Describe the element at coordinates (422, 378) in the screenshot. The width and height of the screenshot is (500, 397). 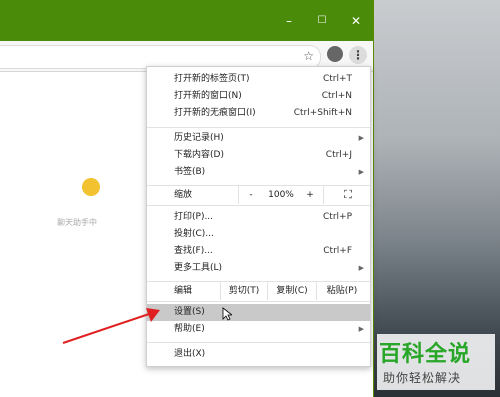
I see `watermark-subtitle: 助你轻松解决` at that location.